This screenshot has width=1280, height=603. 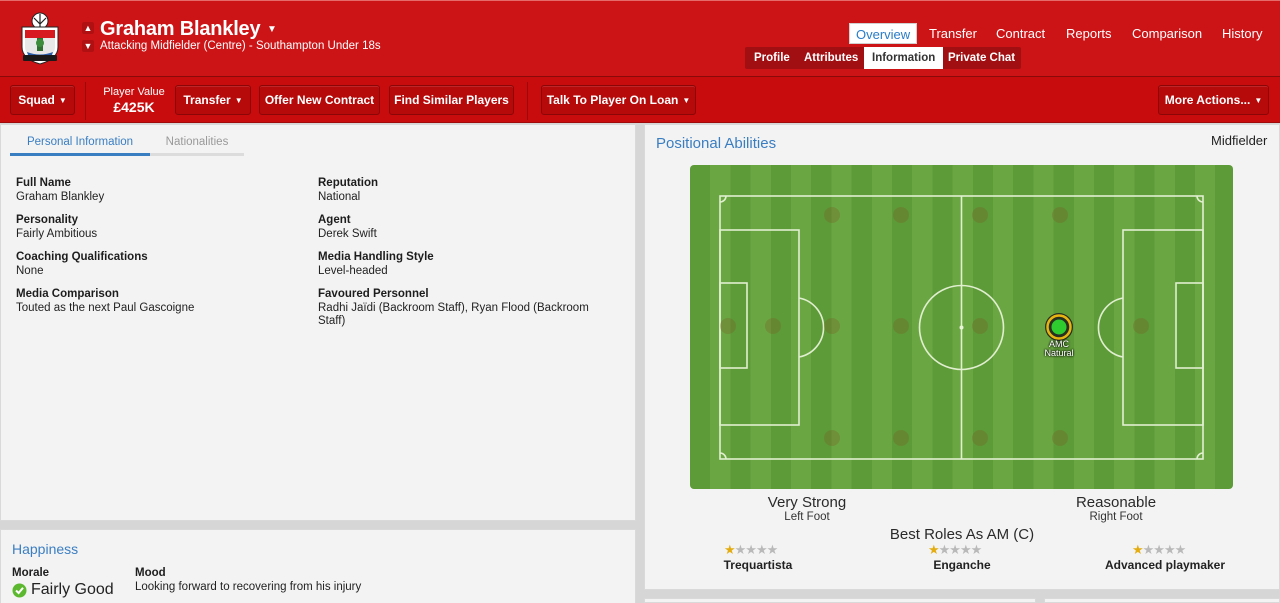 What do you see at coordinates (334, 220) in the screenshot?
I see `agent-label: Agent` at bounding box center [334, 220].